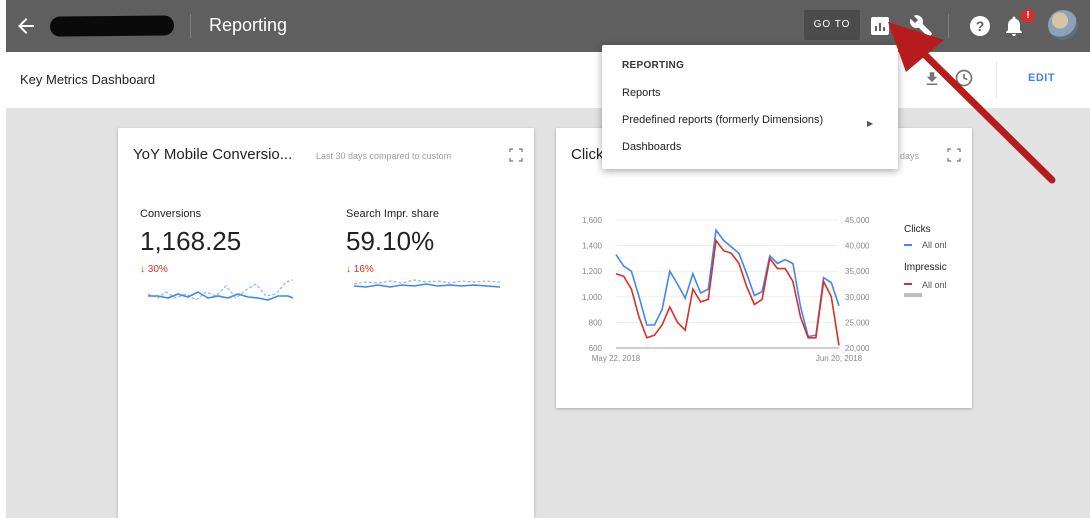 This screenshot has width=1090, height=518. Describe the element at coordinates (248, 25) in the screenshot. I see `app-title: Reporting` at that location.